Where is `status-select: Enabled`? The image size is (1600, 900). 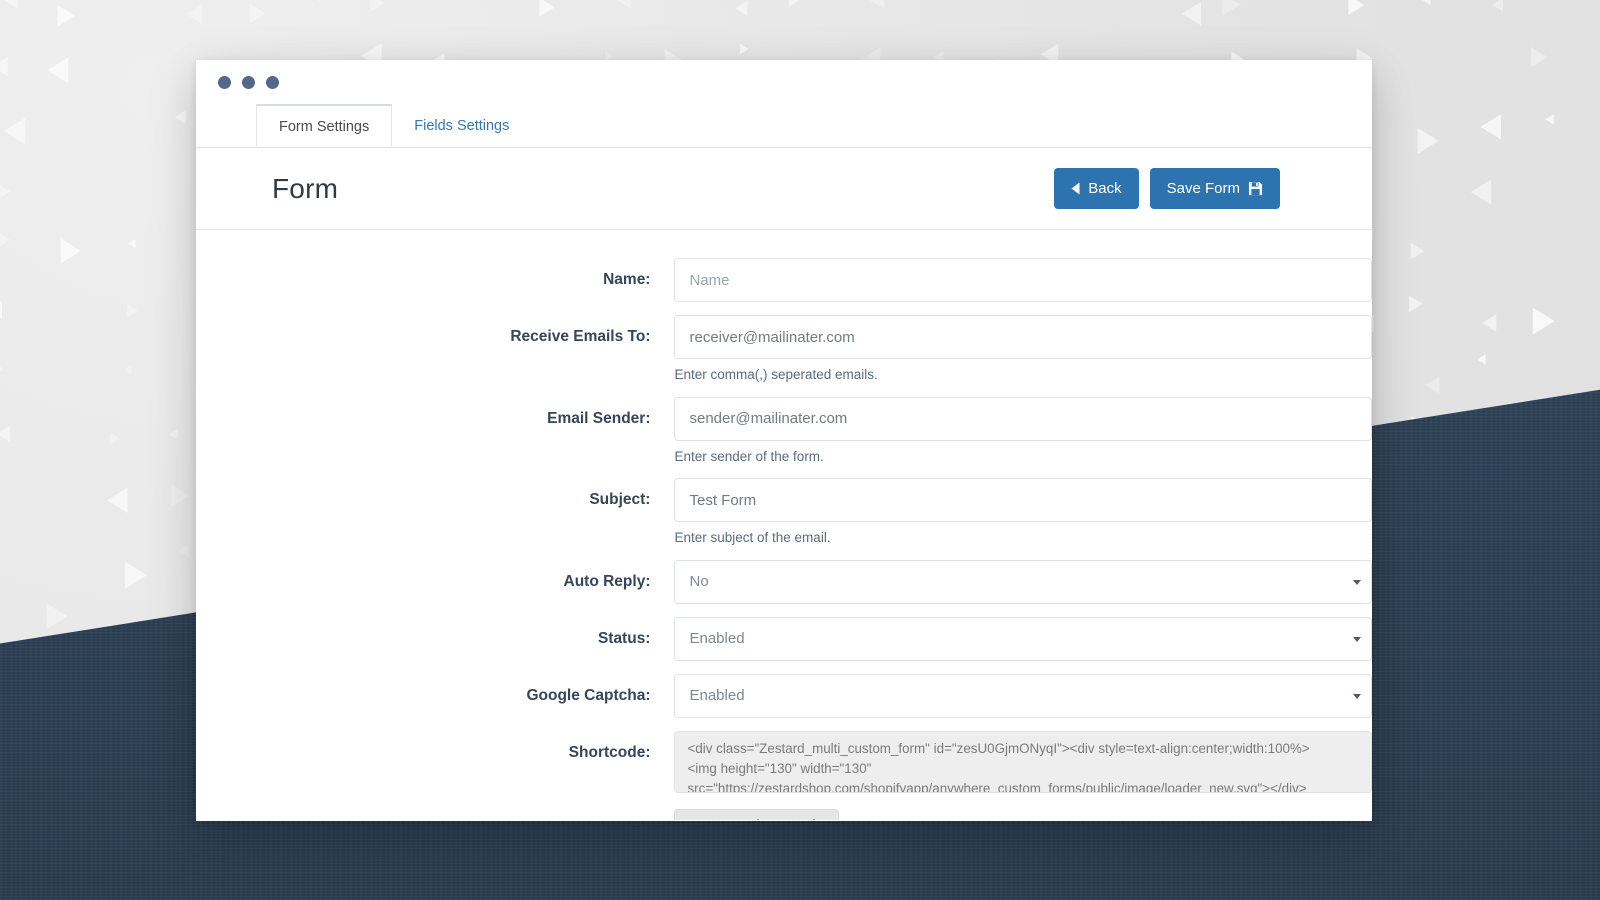
status-select: Enabled is located at coordinates (1023, 638).